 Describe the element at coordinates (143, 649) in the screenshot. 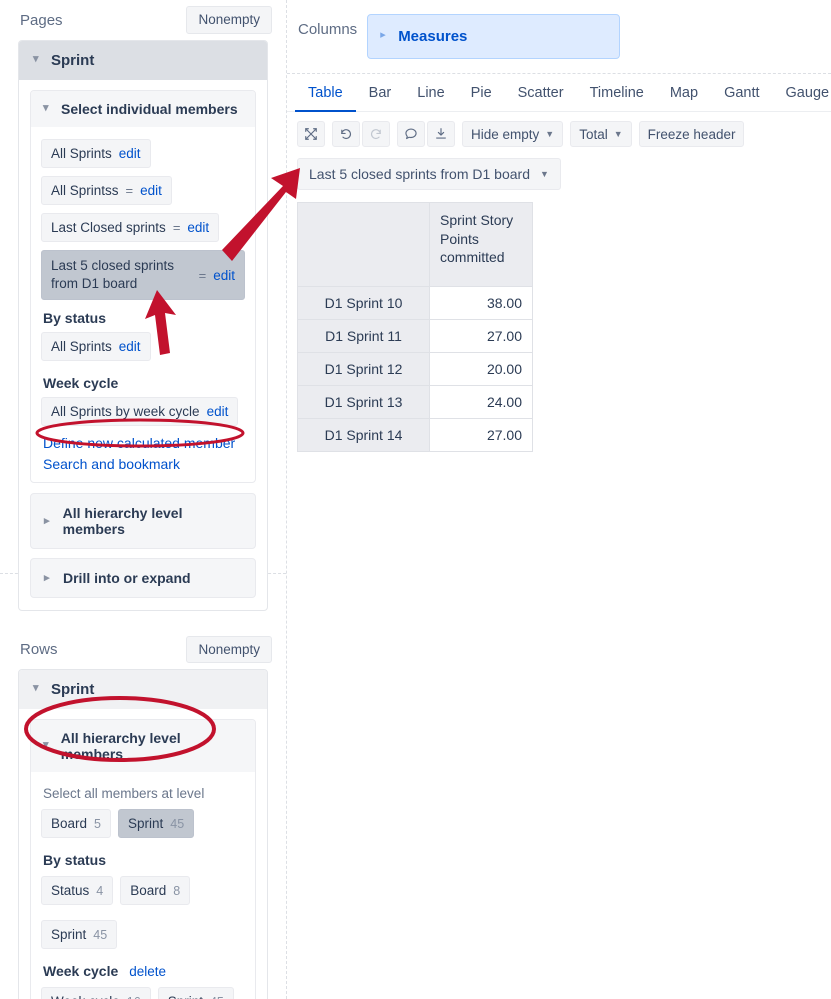

I see `rows-panel-header: Rows Nonempty` at that location.